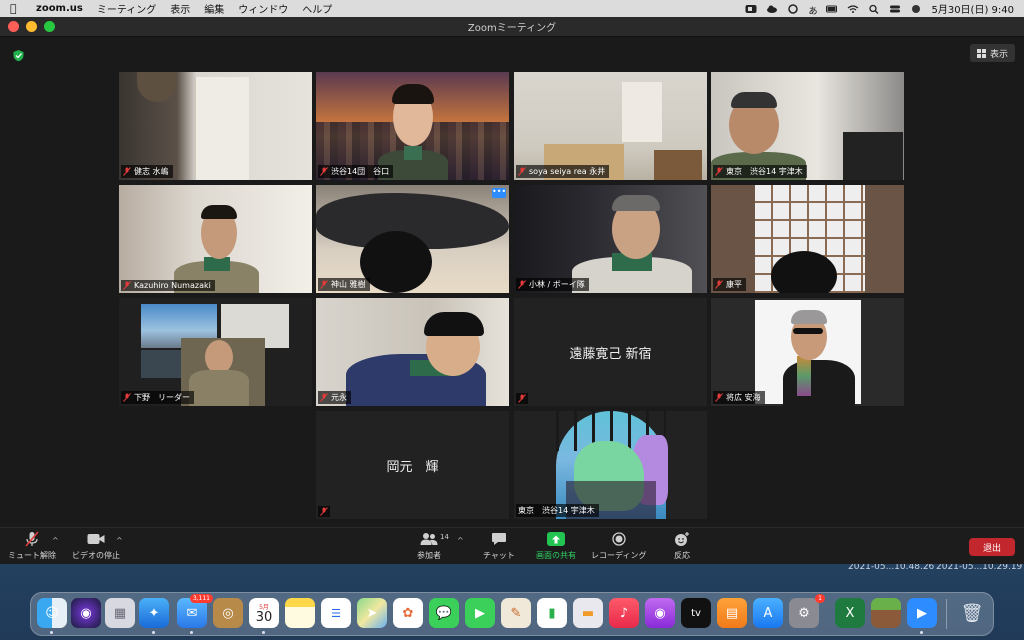 Image resolution: width=1024 pixels, height=640 pixels. I want to click on share-screen-button: 画面の共有, so click(556, 546).